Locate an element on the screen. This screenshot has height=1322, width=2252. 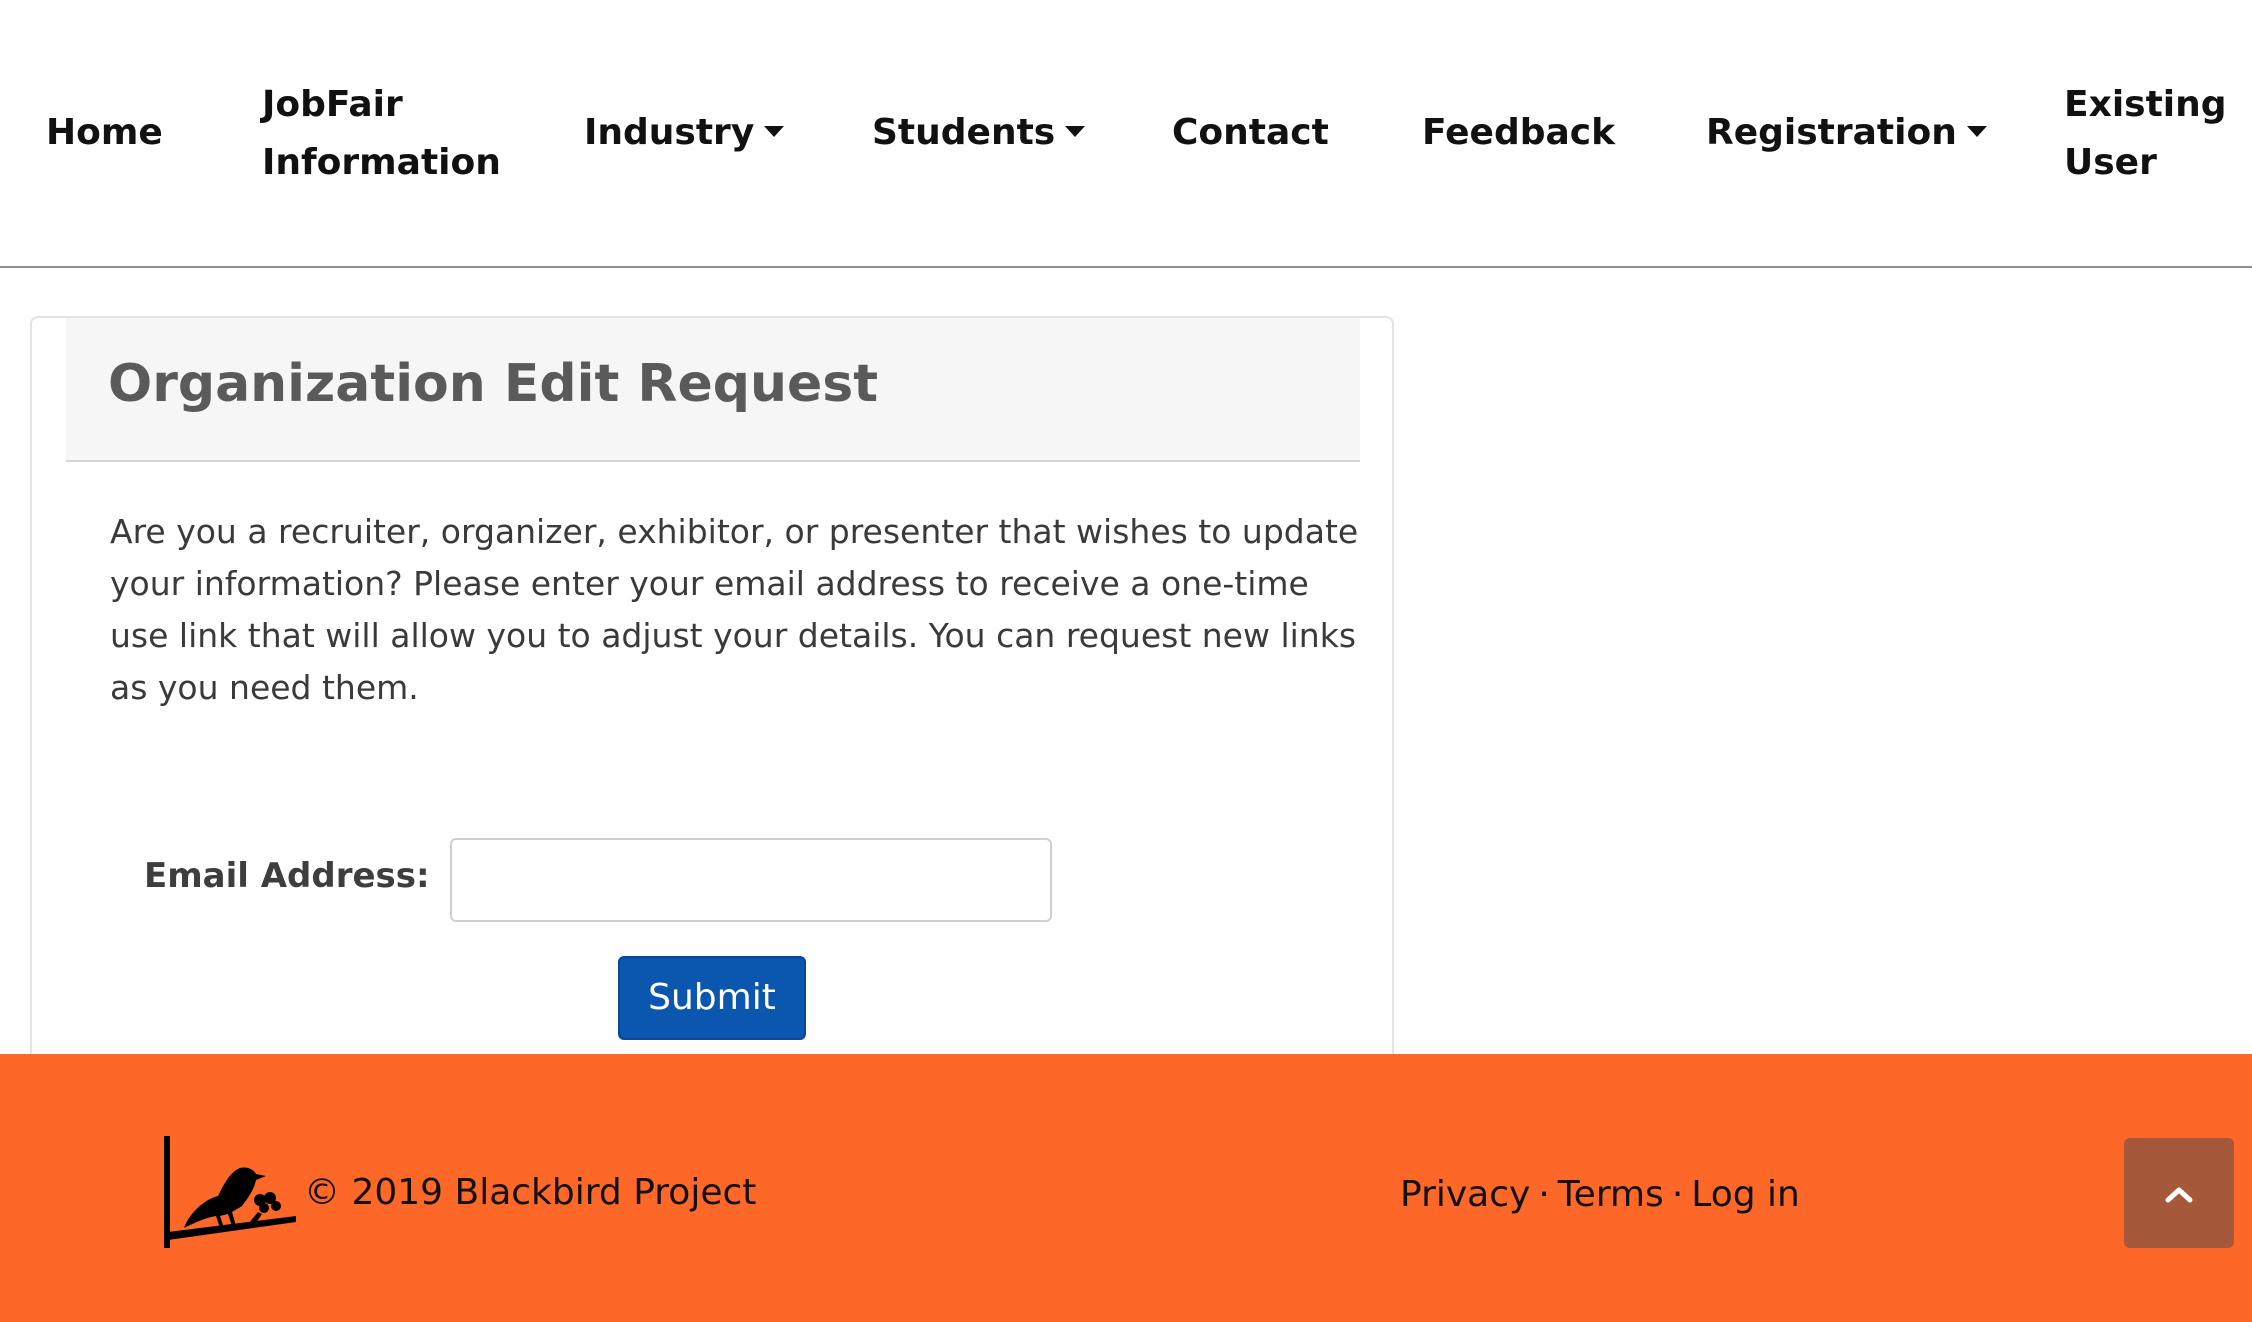
nav-home: Home is located at coordinates (104, 133).